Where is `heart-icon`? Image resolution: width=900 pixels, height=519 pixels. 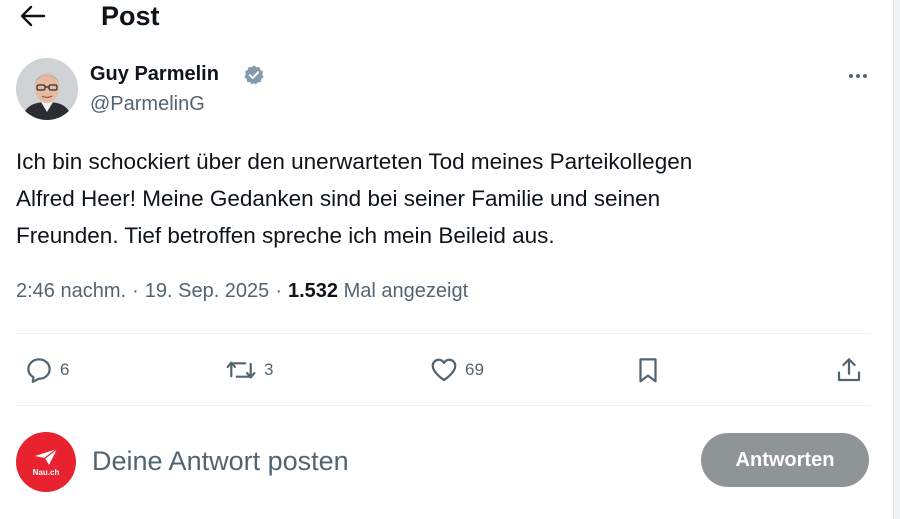
heart-icon is located at coordinates (444, 370).